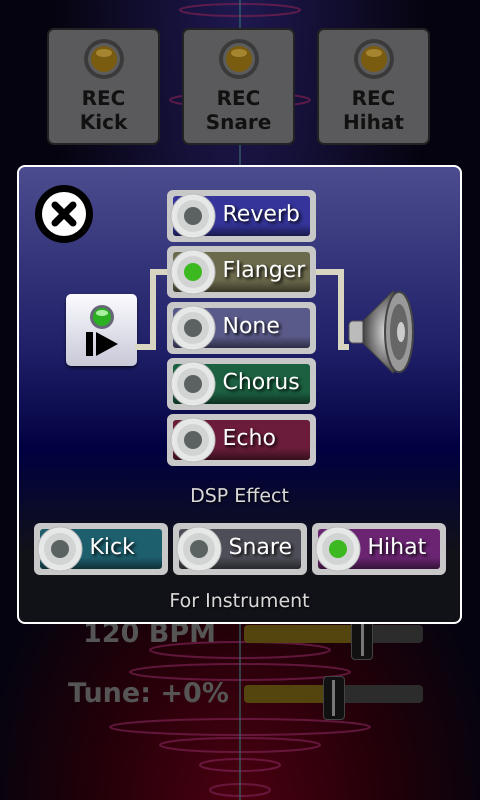 This screenshot has height=800, width=480. Describe the element at coordinates (241, 272) in the screenshot. I see `toggle-button: Flanger` at that location.